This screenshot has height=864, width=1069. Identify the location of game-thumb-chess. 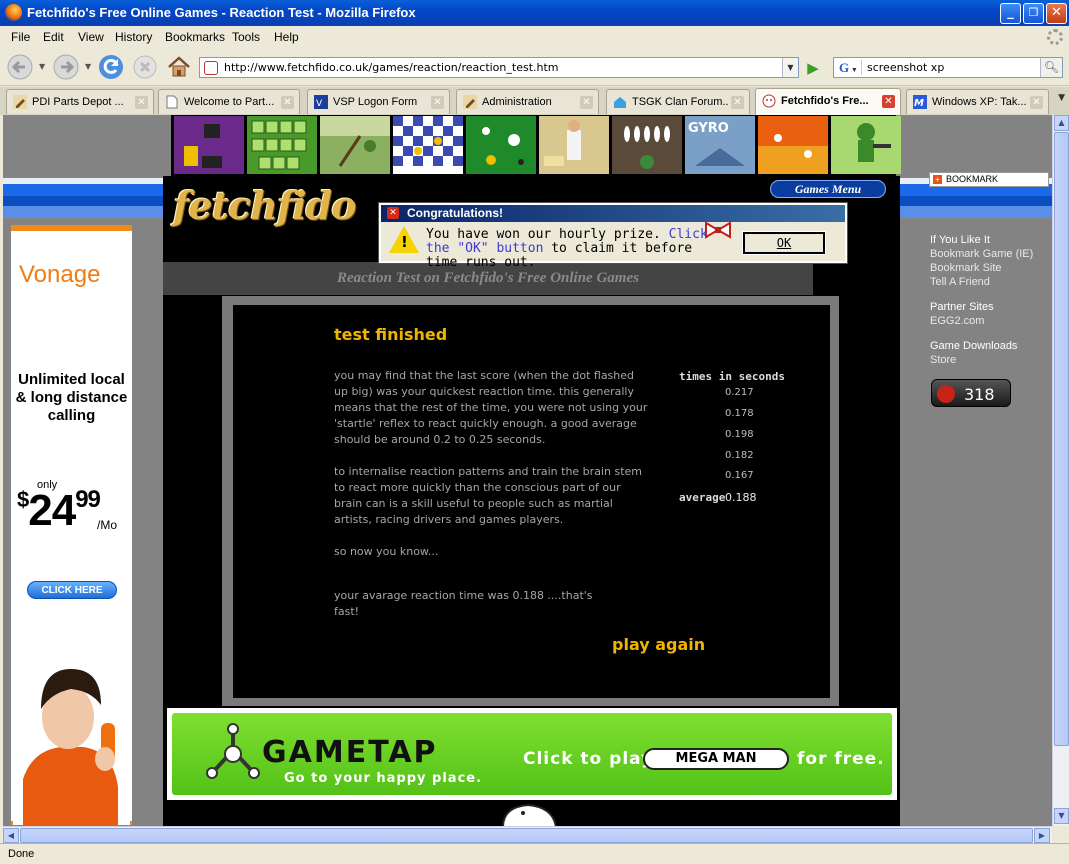
(428, 145).